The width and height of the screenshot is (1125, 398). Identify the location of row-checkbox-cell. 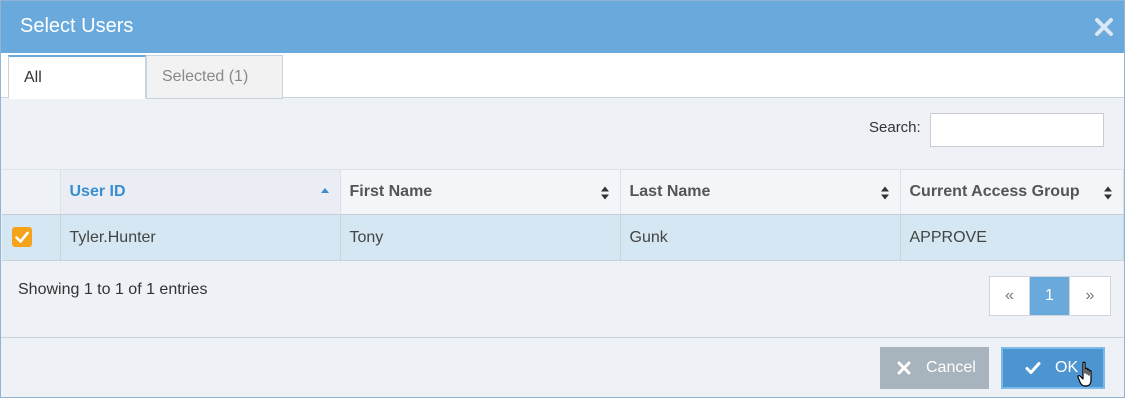
(31, 237).